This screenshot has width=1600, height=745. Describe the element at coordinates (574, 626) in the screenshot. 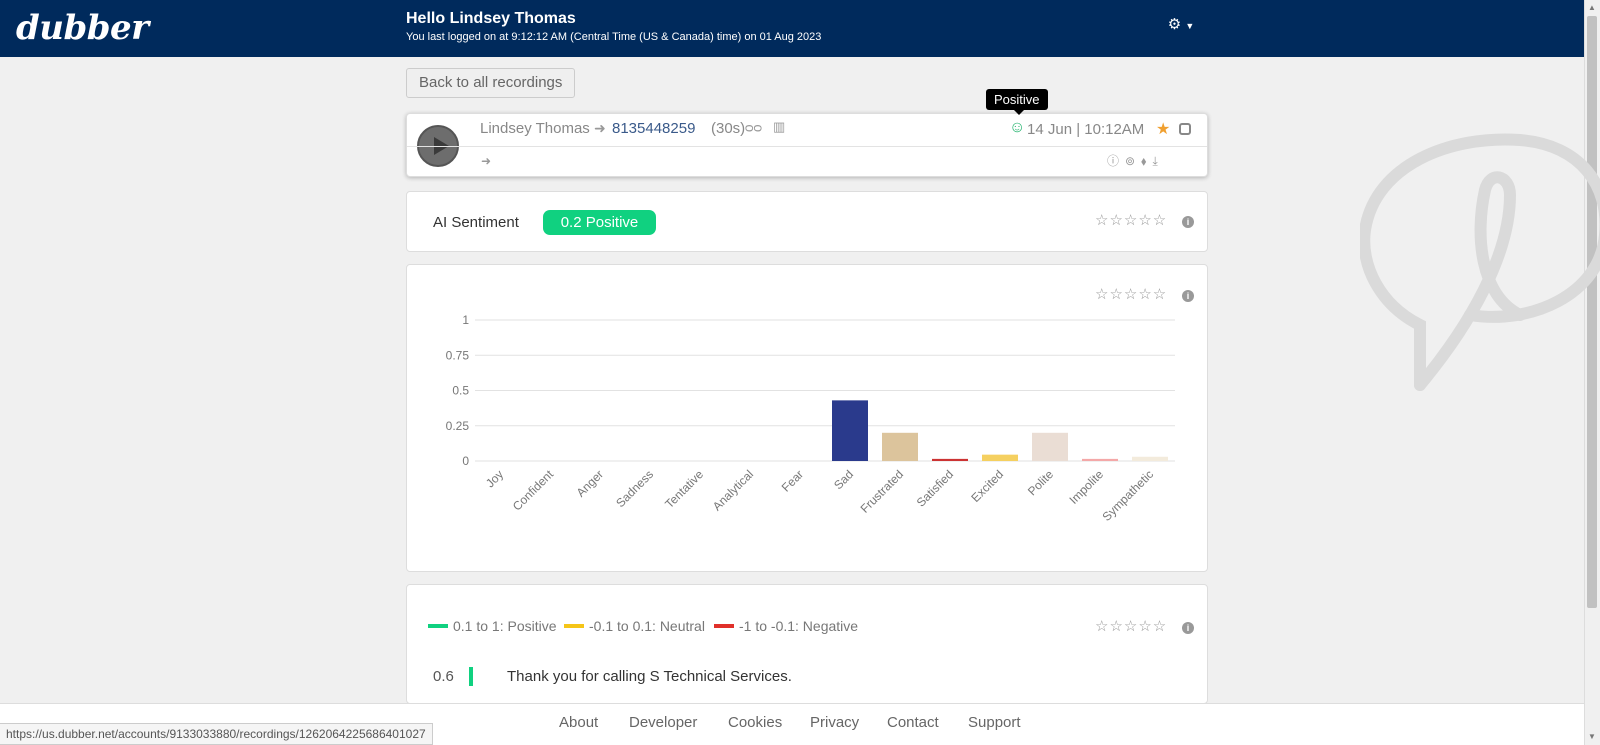

I see `legend-swatch-neutral` at that location.